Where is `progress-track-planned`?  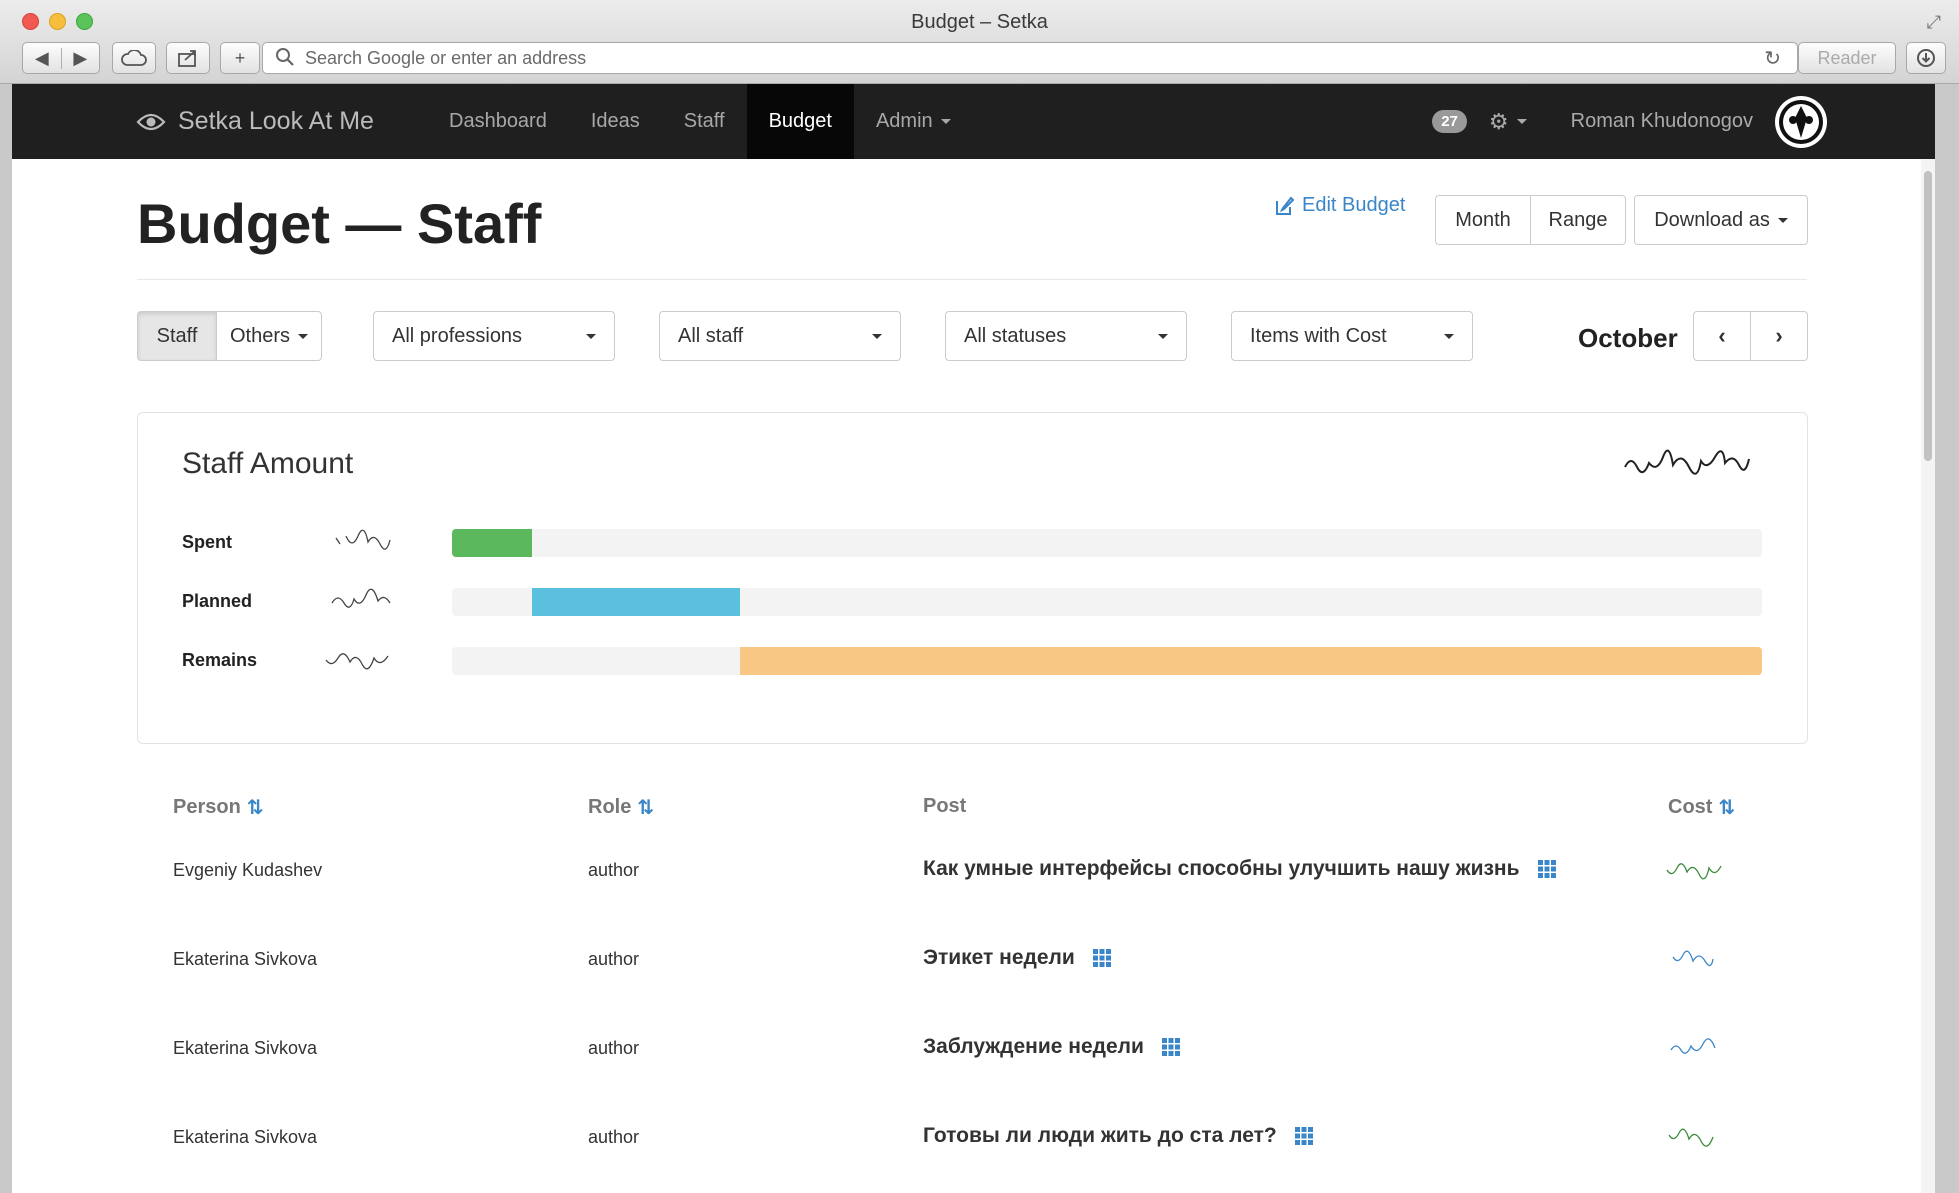
progress-track-planned is located at coordinates (1107, 602).